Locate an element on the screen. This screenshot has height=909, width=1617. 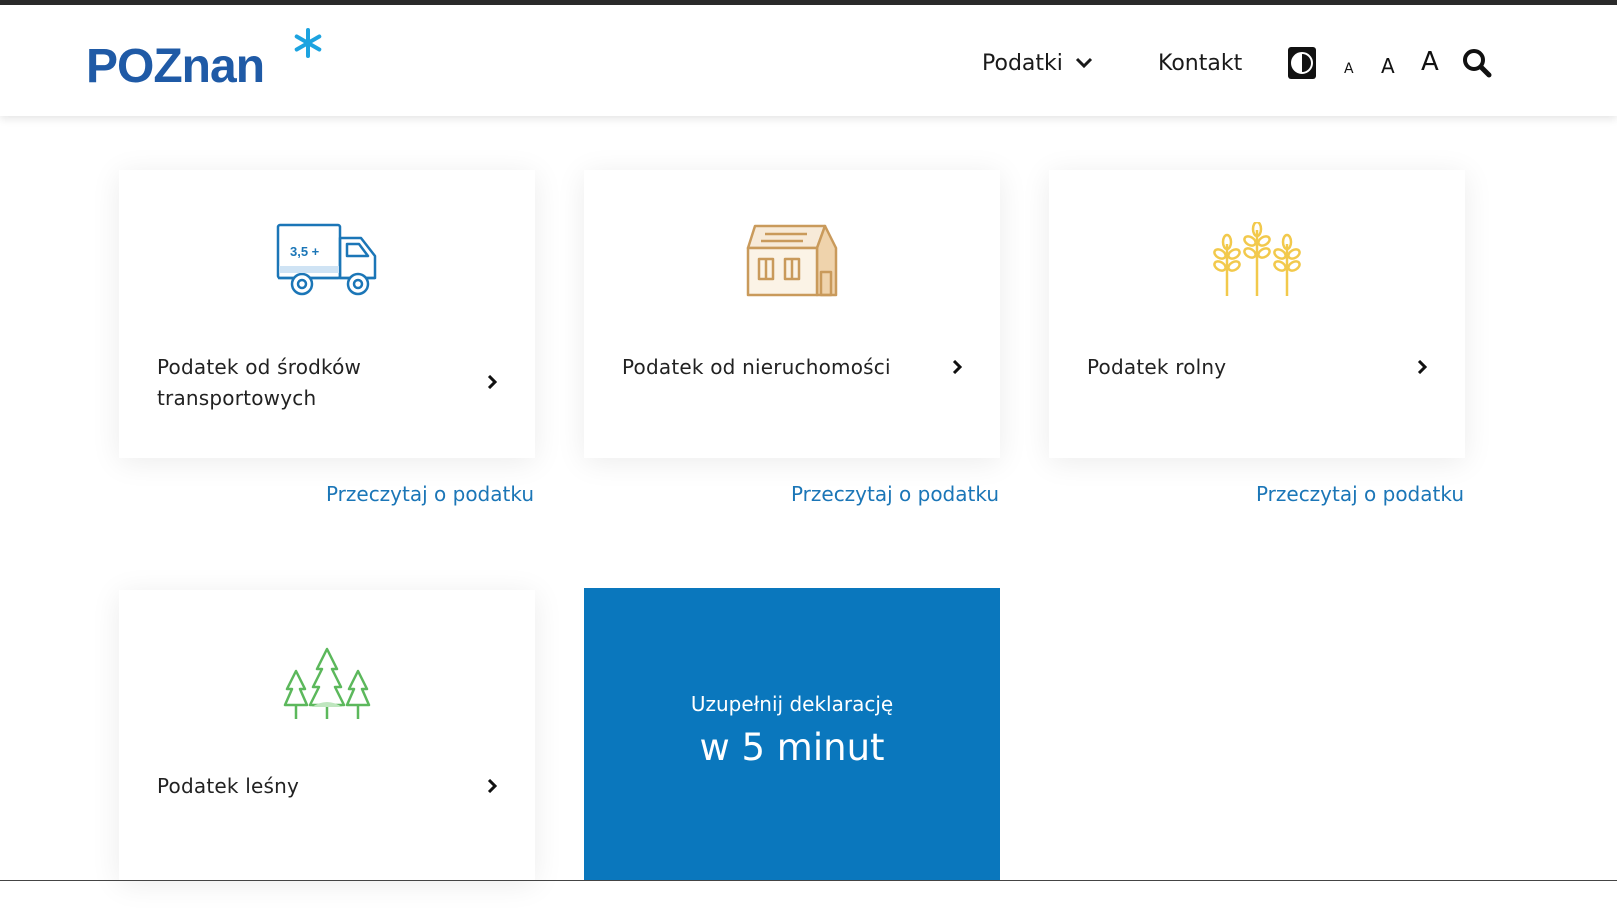
font-size-medium: A is located at coordinates (1388, 66).